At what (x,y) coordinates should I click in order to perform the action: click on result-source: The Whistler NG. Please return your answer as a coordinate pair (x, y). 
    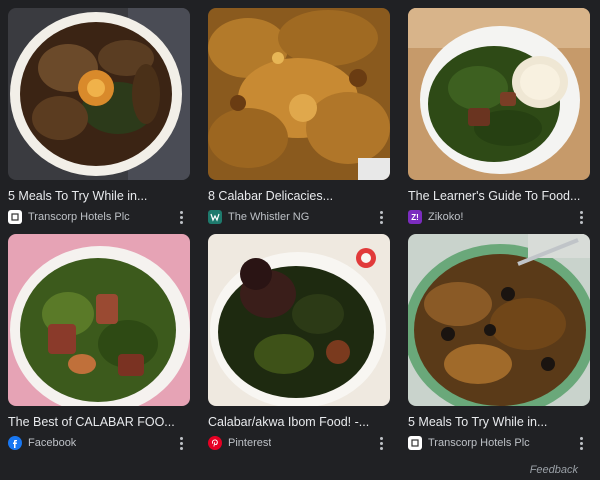
    Looking at the image, I should click on (269, 217).